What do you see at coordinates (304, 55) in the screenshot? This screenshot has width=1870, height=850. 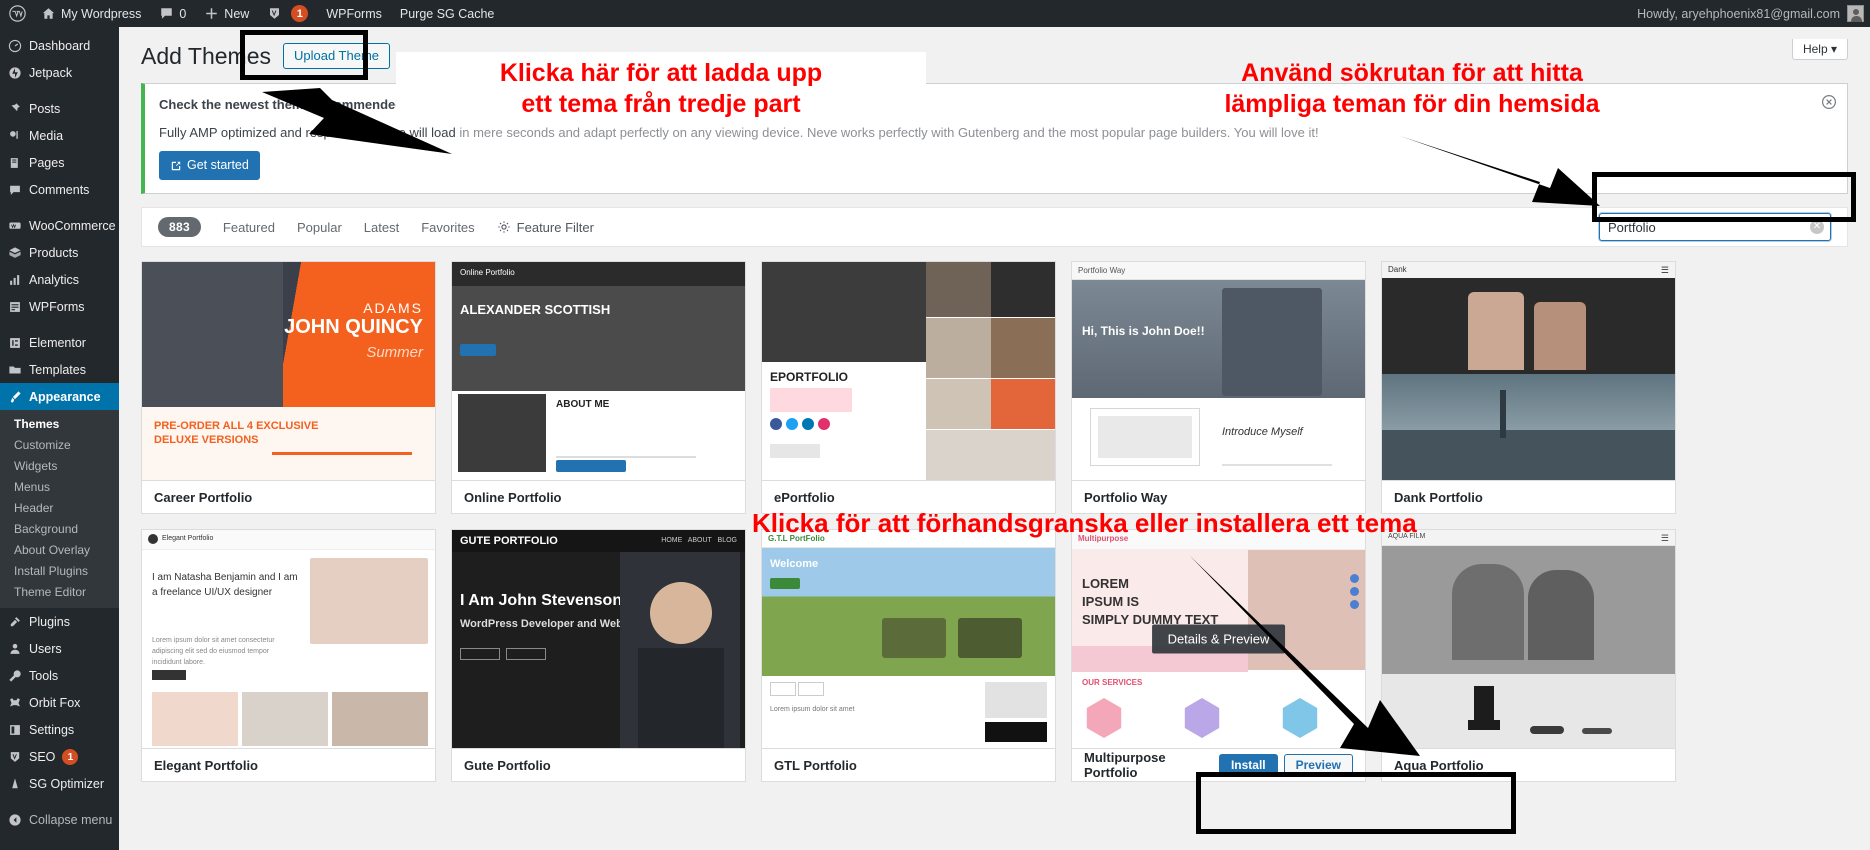 I see `highlight-box-upload-theme` at bounding box center [304, 55].